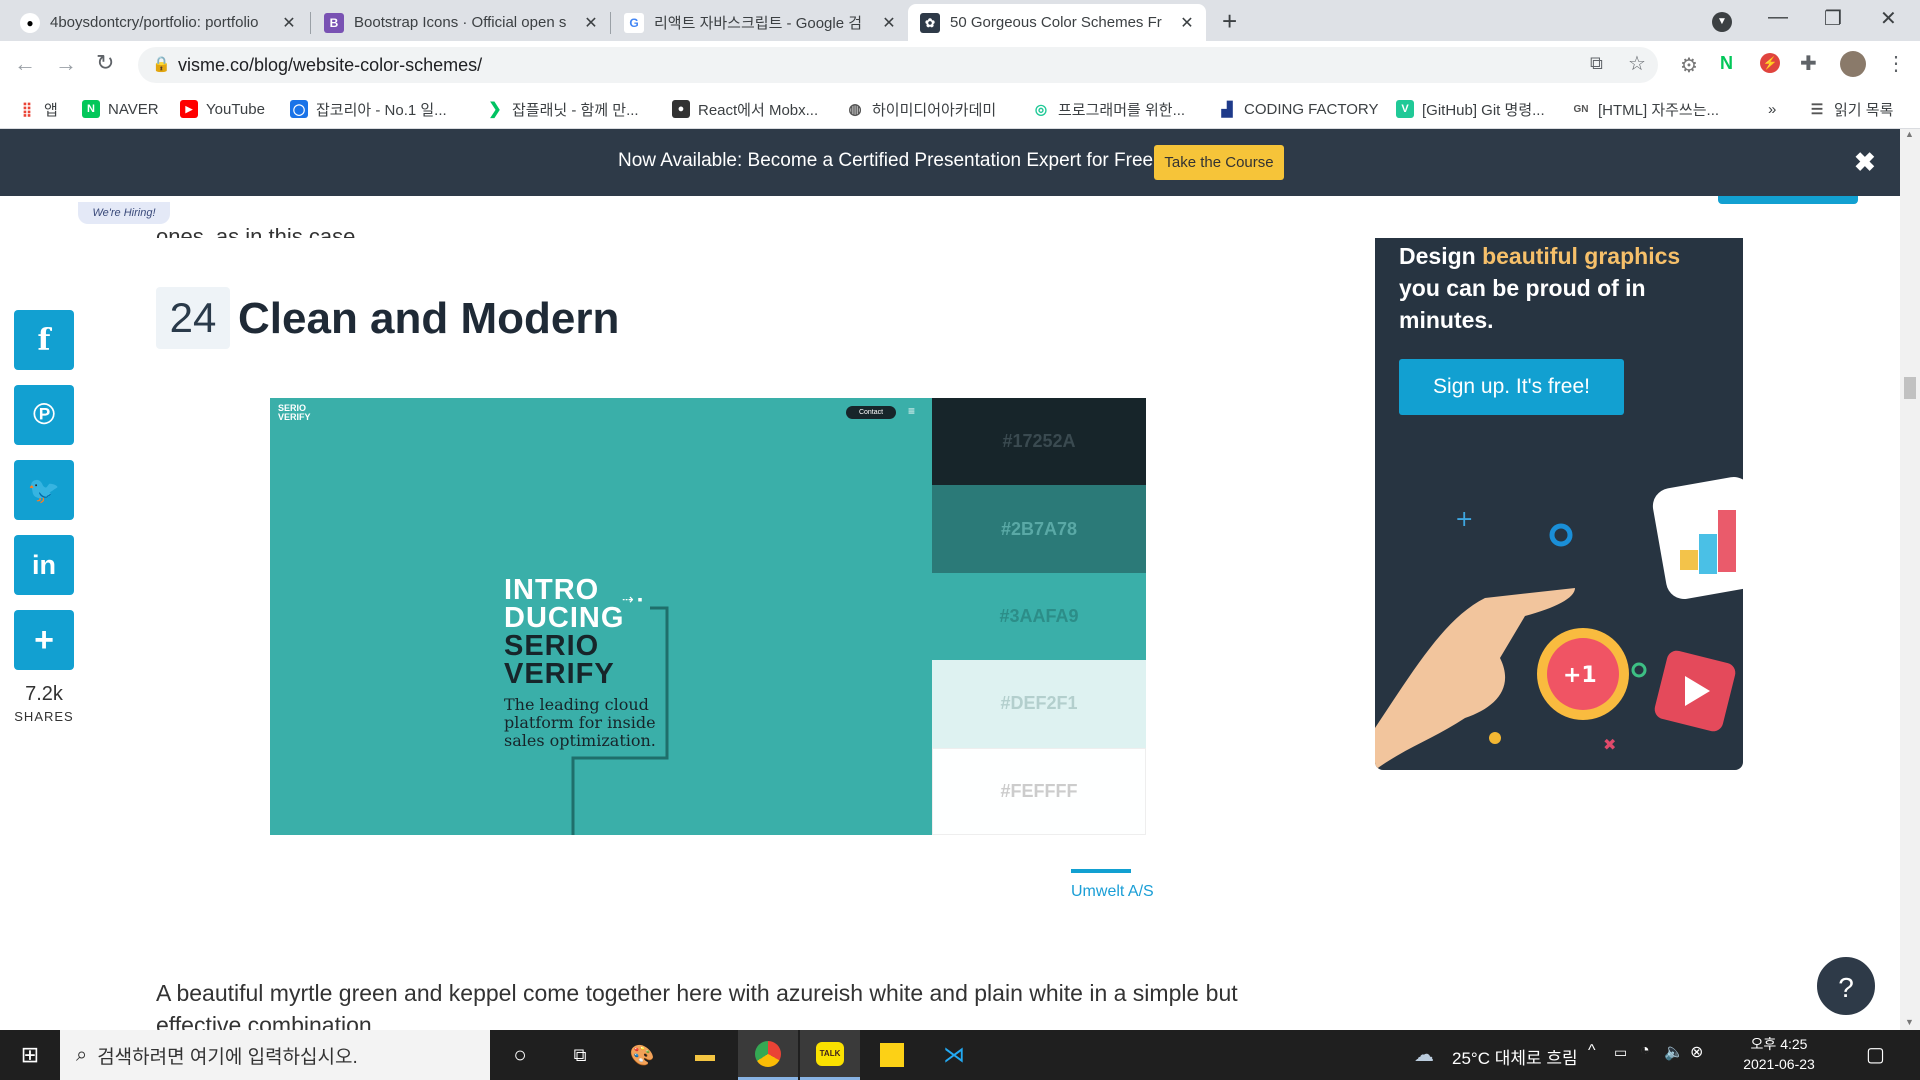  What do you see at coordinates (1909, 1022) in the screenshot?
I see `scroll-down-icon: ▼` at bounding box center [1909, 1022].